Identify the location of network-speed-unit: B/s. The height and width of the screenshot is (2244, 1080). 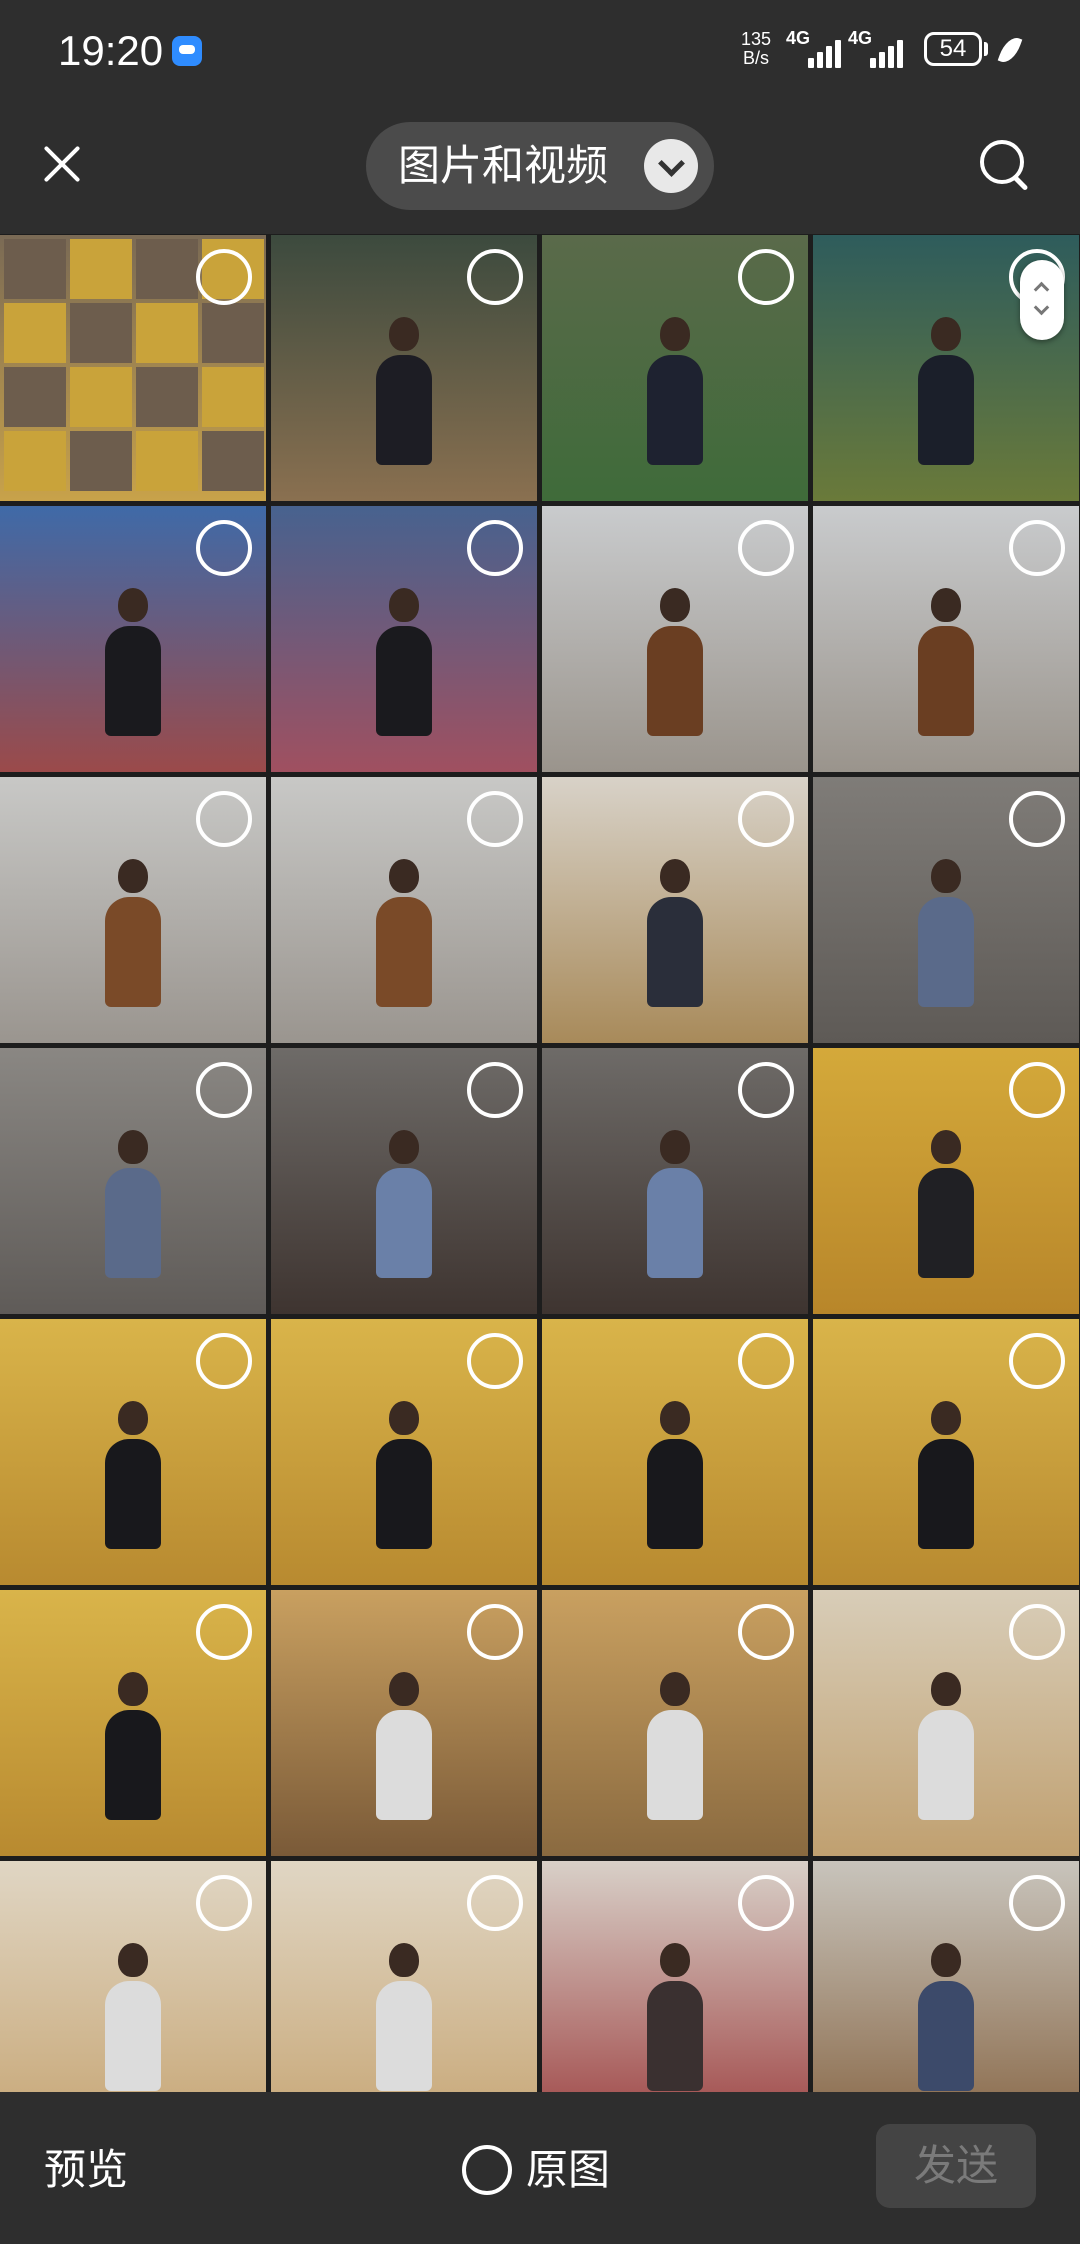
(755, 58).